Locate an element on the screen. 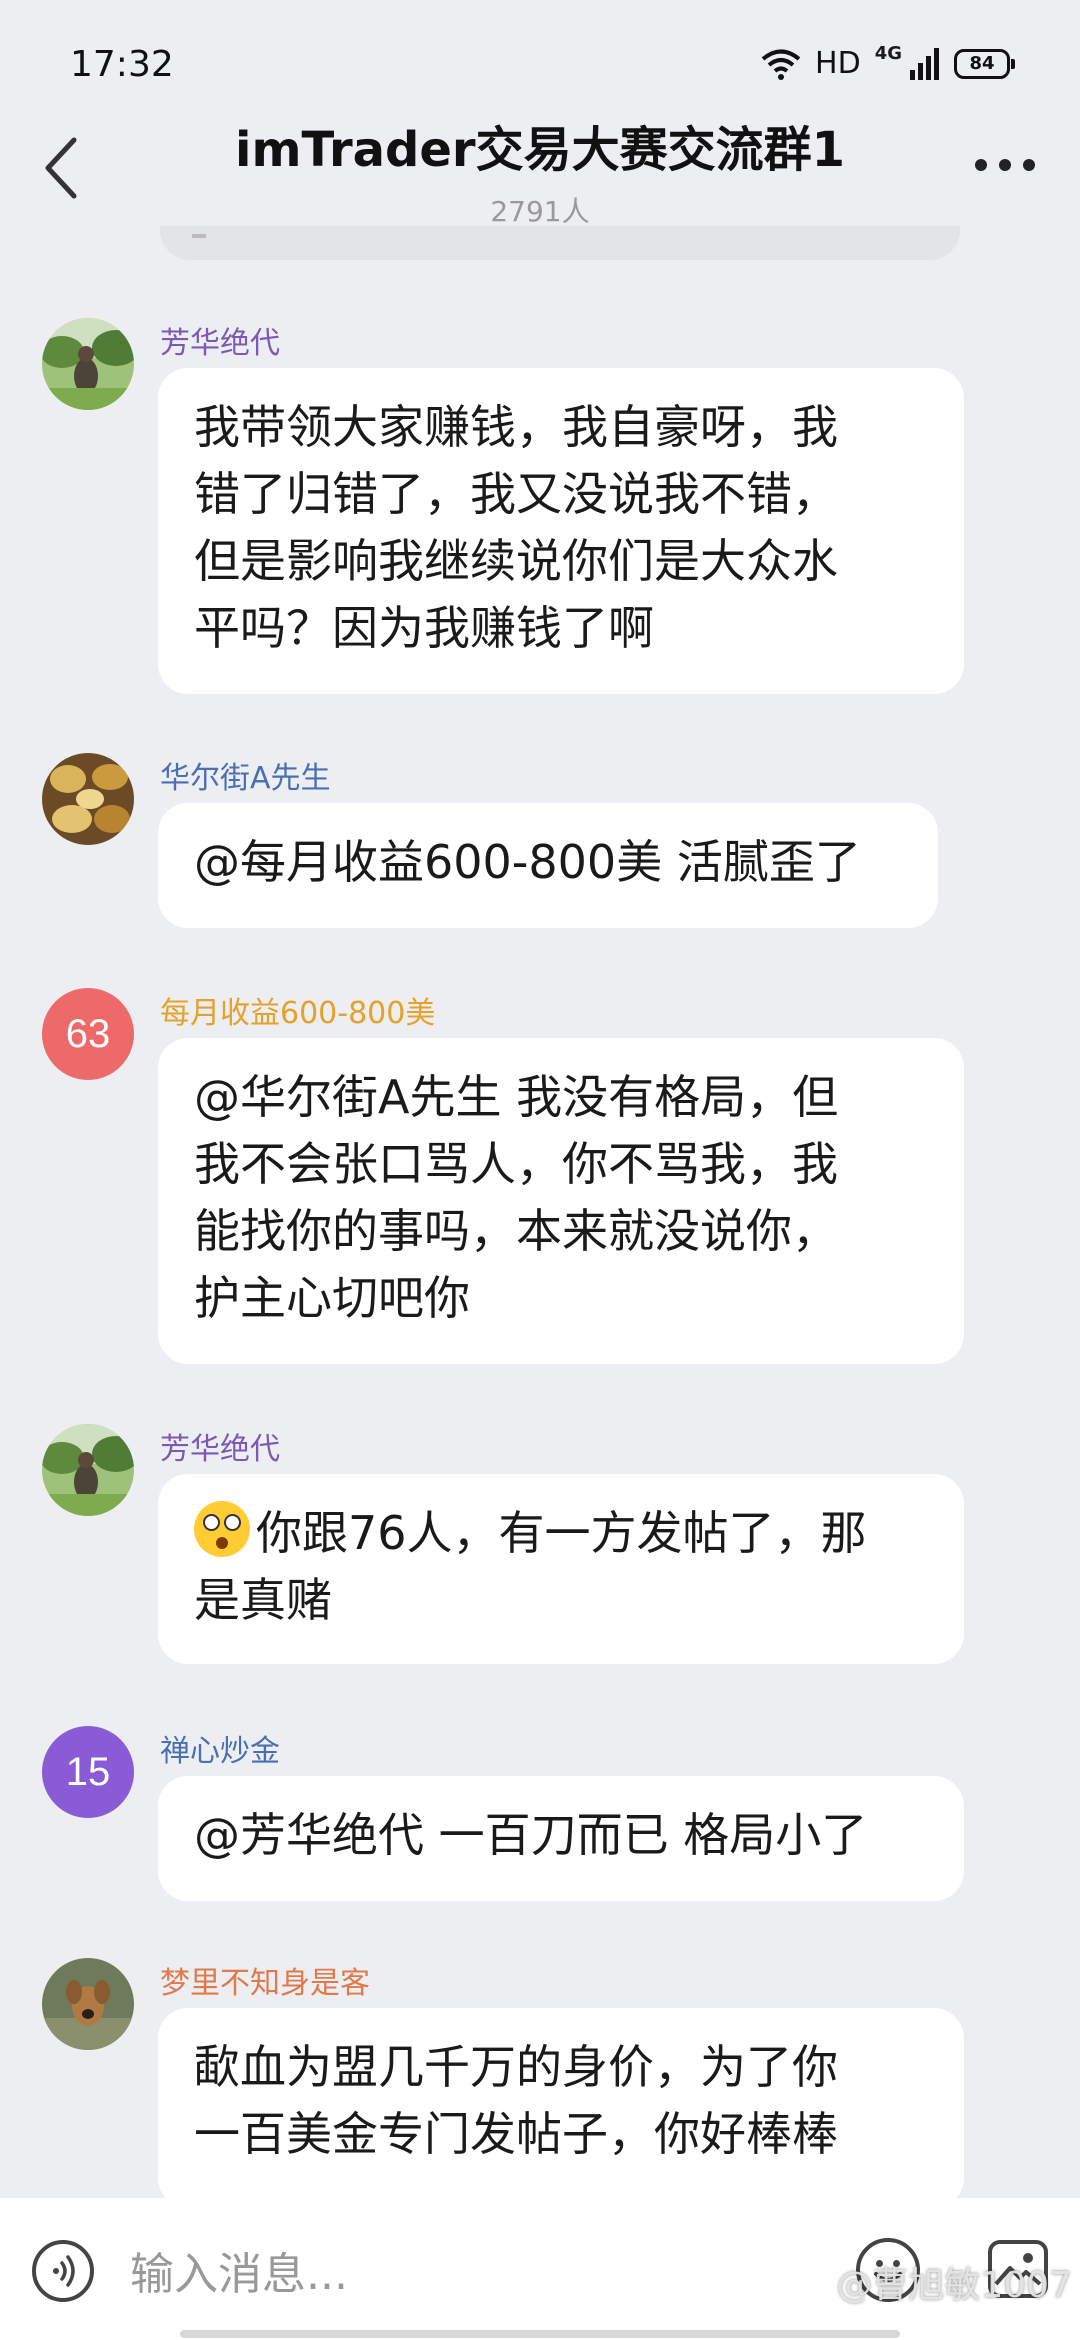 This screenshot has height=2340, width=1080. member-count: 2791人 is located at coordinates (540, 211).